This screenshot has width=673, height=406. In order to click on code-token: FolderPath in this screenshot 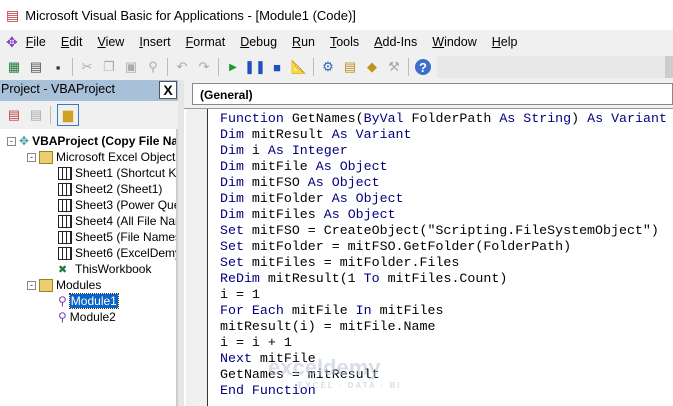, I will do `click(455, 118)`.